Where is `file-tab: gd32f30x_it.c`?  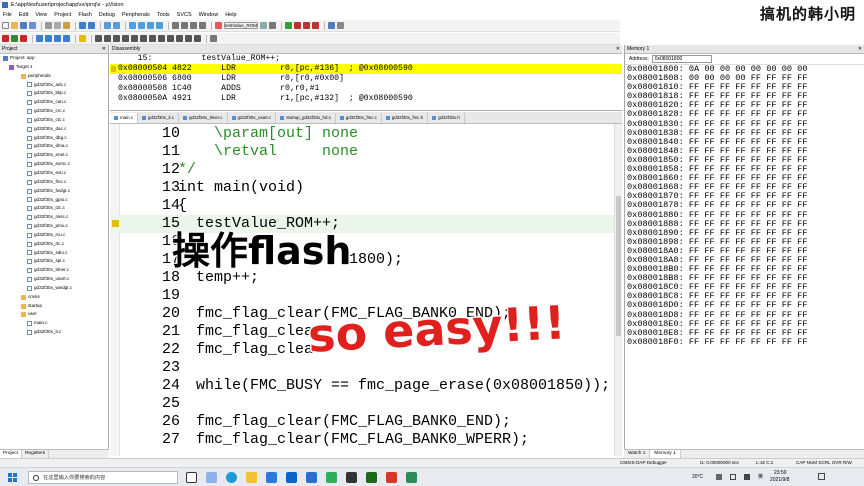
file-tab: gd32f30x_it.c is located at coordinates (159, 118).